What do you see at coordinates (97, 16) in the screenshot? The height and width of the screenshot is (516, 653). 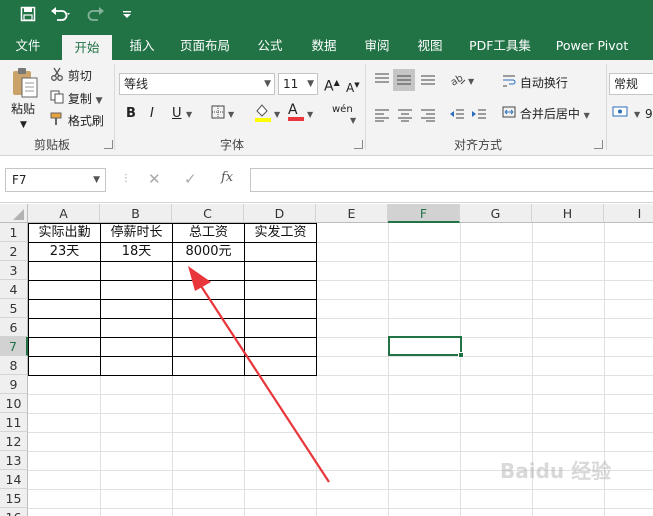 I see `redo-icon` at bounding box center [97, 16].